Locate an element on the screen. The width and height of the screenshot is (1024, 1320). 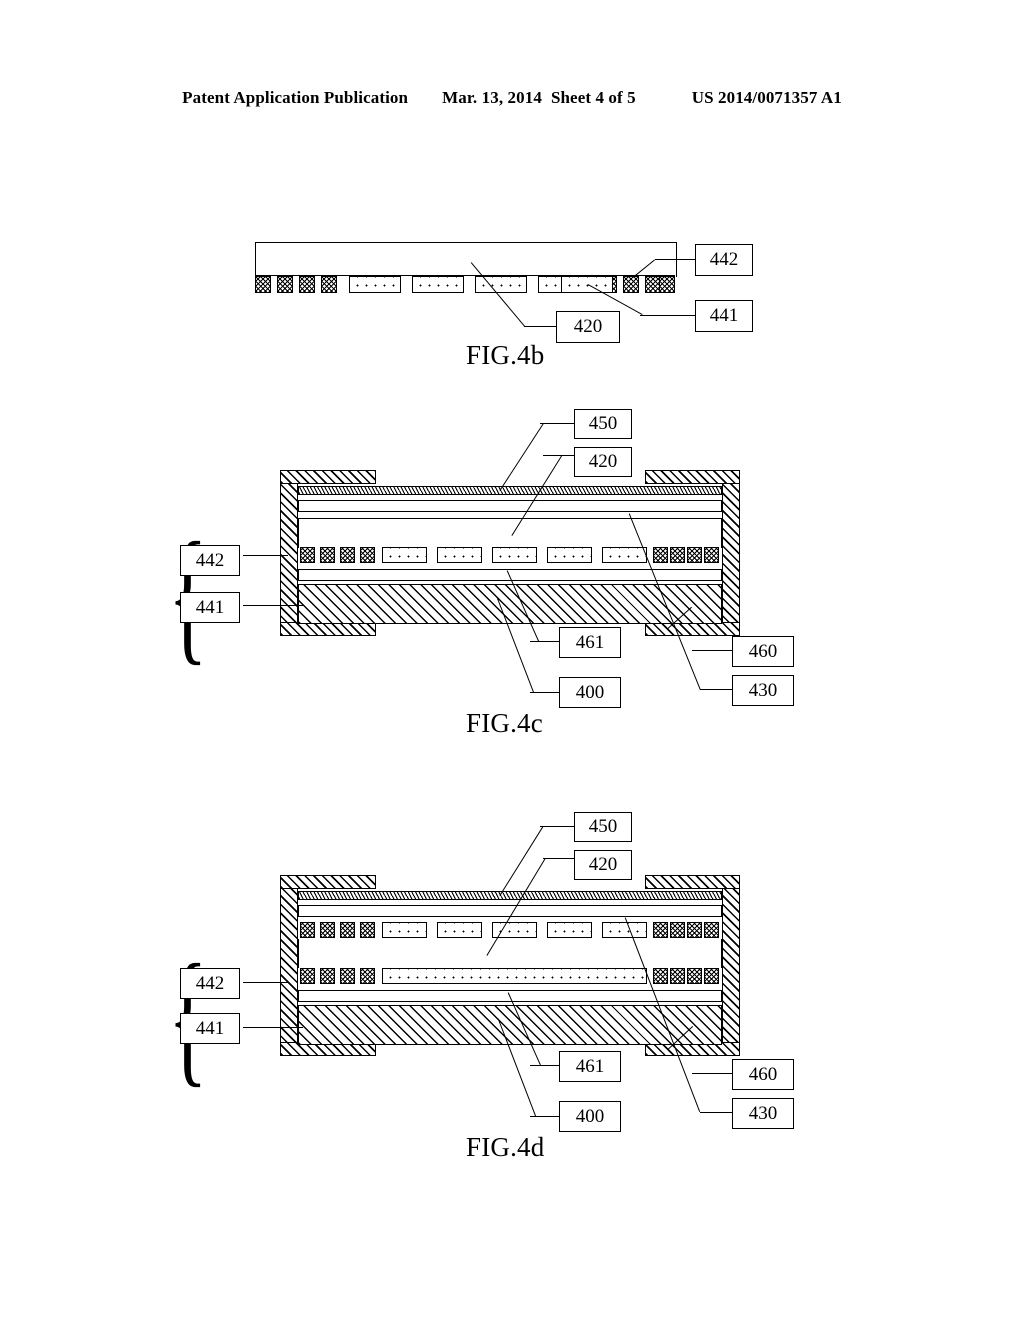
fig4c-ref-400: 400 is located at coordinates (590, 692).